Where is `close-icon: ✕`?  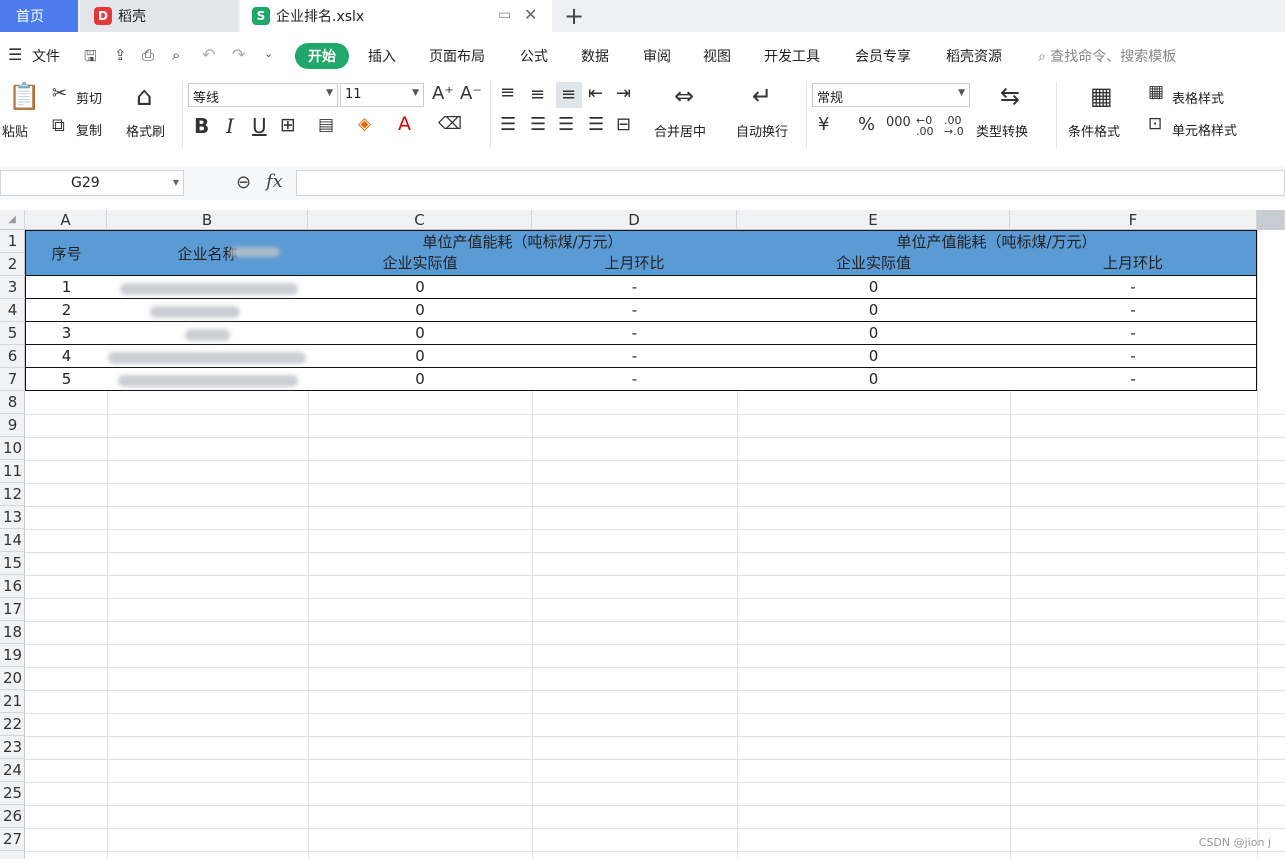
close-icon: ✕ is located at coordinates (530, 14).